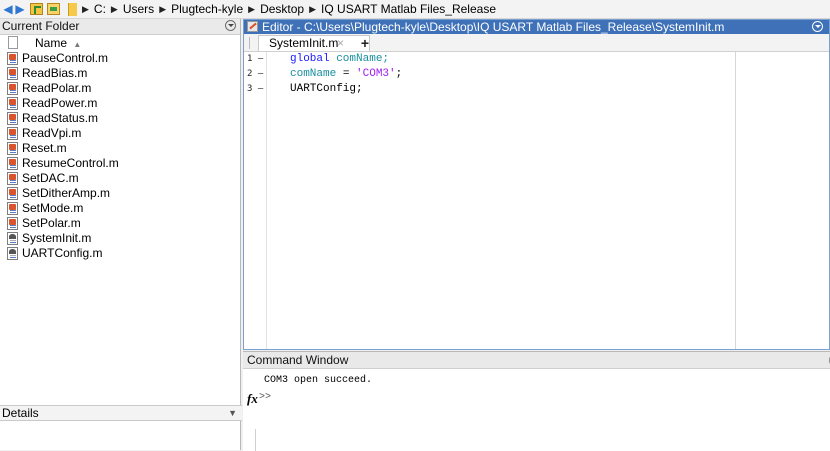  I want to click on assigned-var-name: comName, so click(313, 74).